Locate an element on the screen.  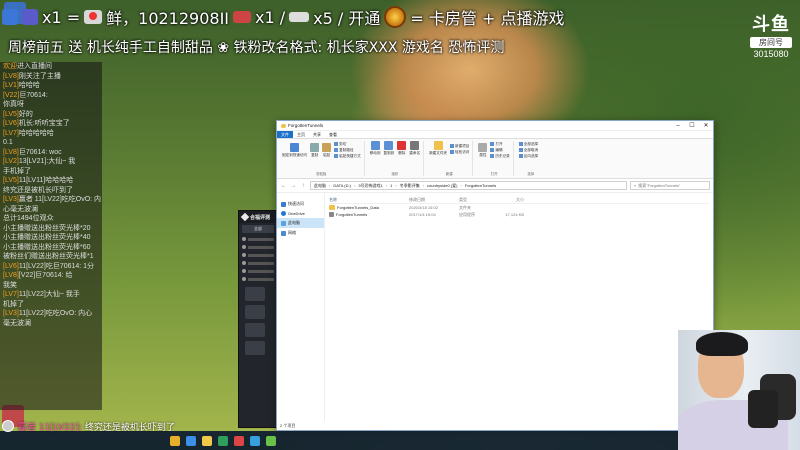
pin-quick-access-button: 固定到快速访问 is located at coordinates (294, 150).